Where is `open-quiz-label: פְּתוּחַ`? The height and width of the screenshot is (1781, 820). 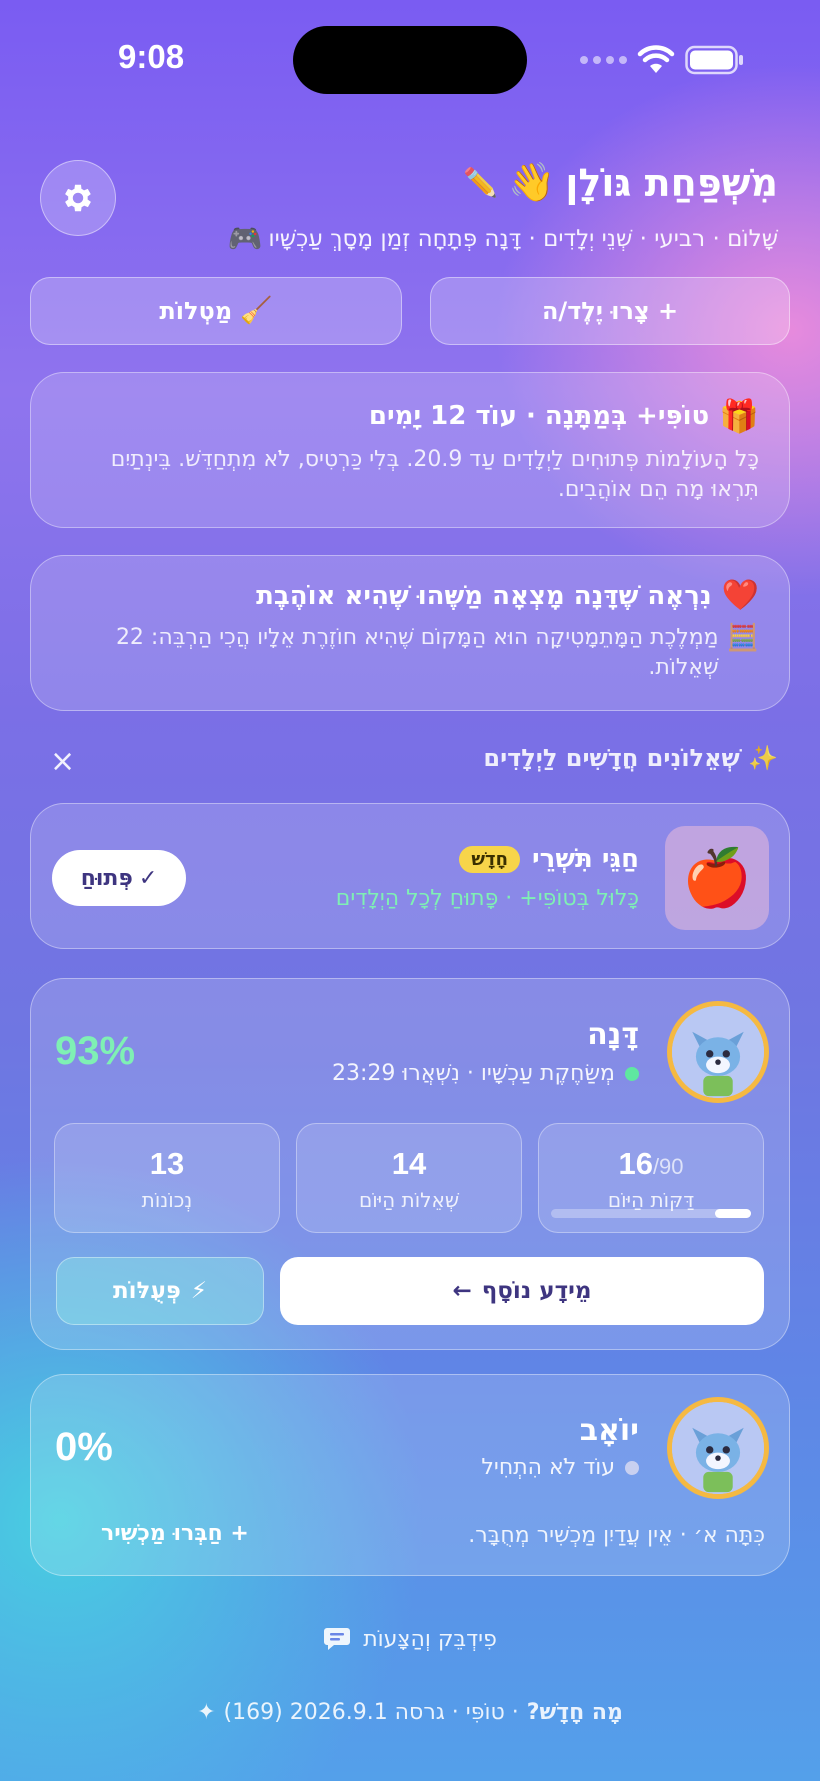
open-quiz-label: פְּתוּחַ is located at coordinates (106, 878).